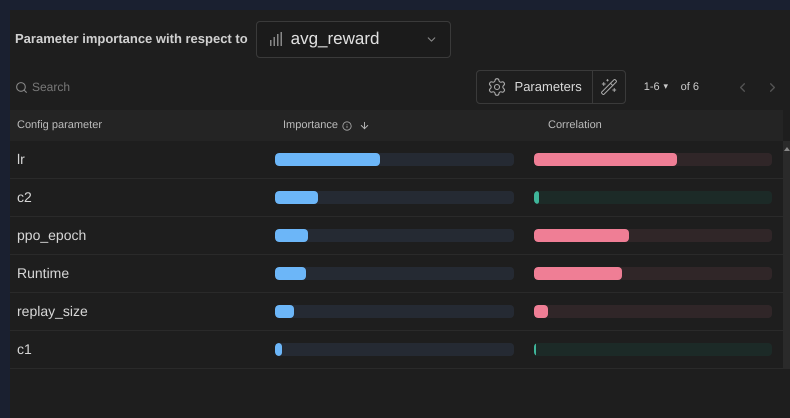 The width and height of the screenshot is (790, 418). What do you see at coordinates (107, 87) in the screenshot?
I see `search-field: Search` at bounding box center [107, 87].